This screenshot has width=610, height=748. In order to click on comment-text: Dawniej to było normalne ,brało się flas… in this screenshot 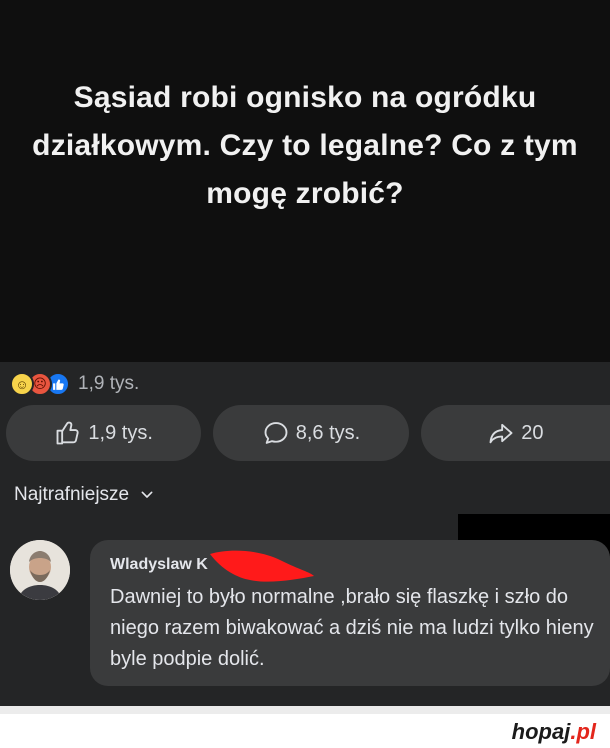, I will do `click(352, 628)`.